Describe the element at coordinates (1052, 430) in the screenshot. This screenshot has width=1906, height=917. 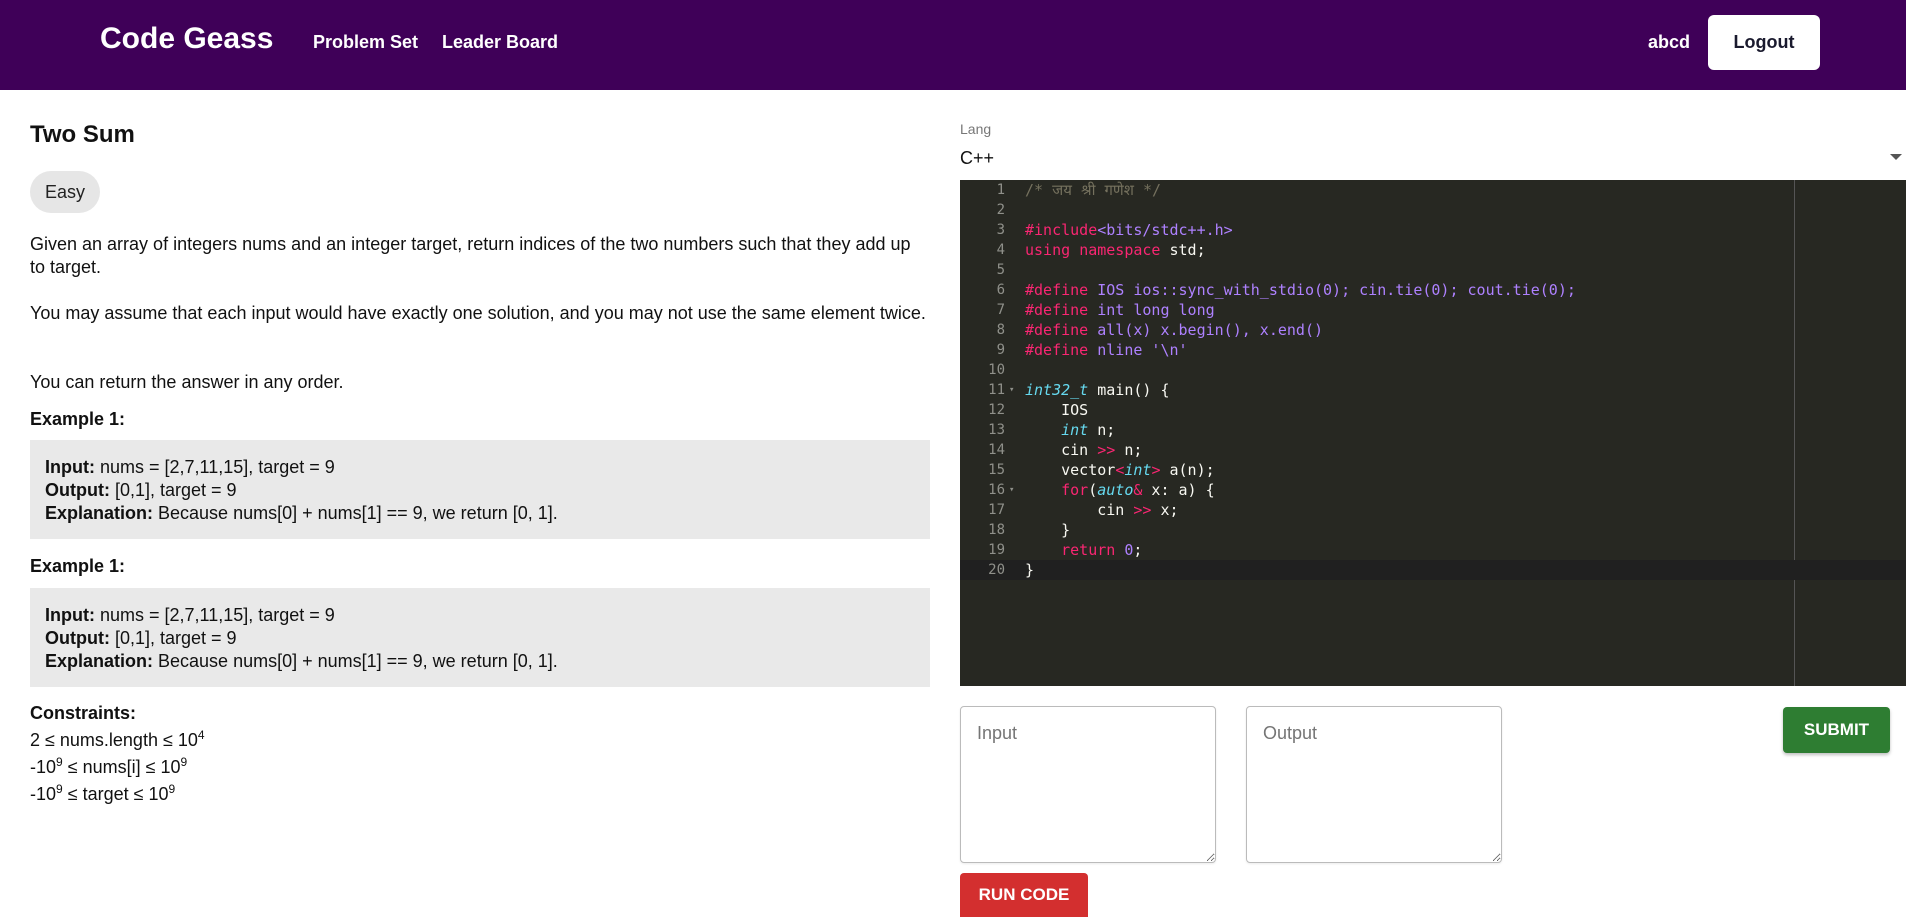
I see `code-line: 13 int n;` at that location.